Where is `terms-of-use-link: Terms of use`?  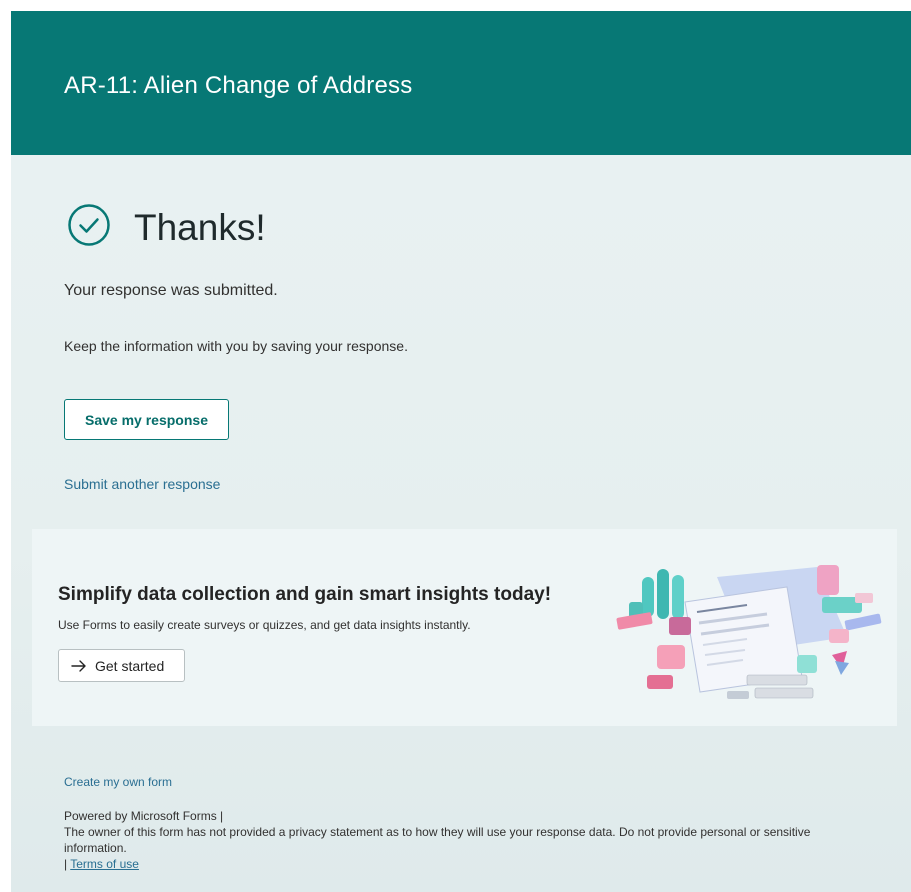 terms-of-use-link: Terms of use is located at coordinates (104, 864).